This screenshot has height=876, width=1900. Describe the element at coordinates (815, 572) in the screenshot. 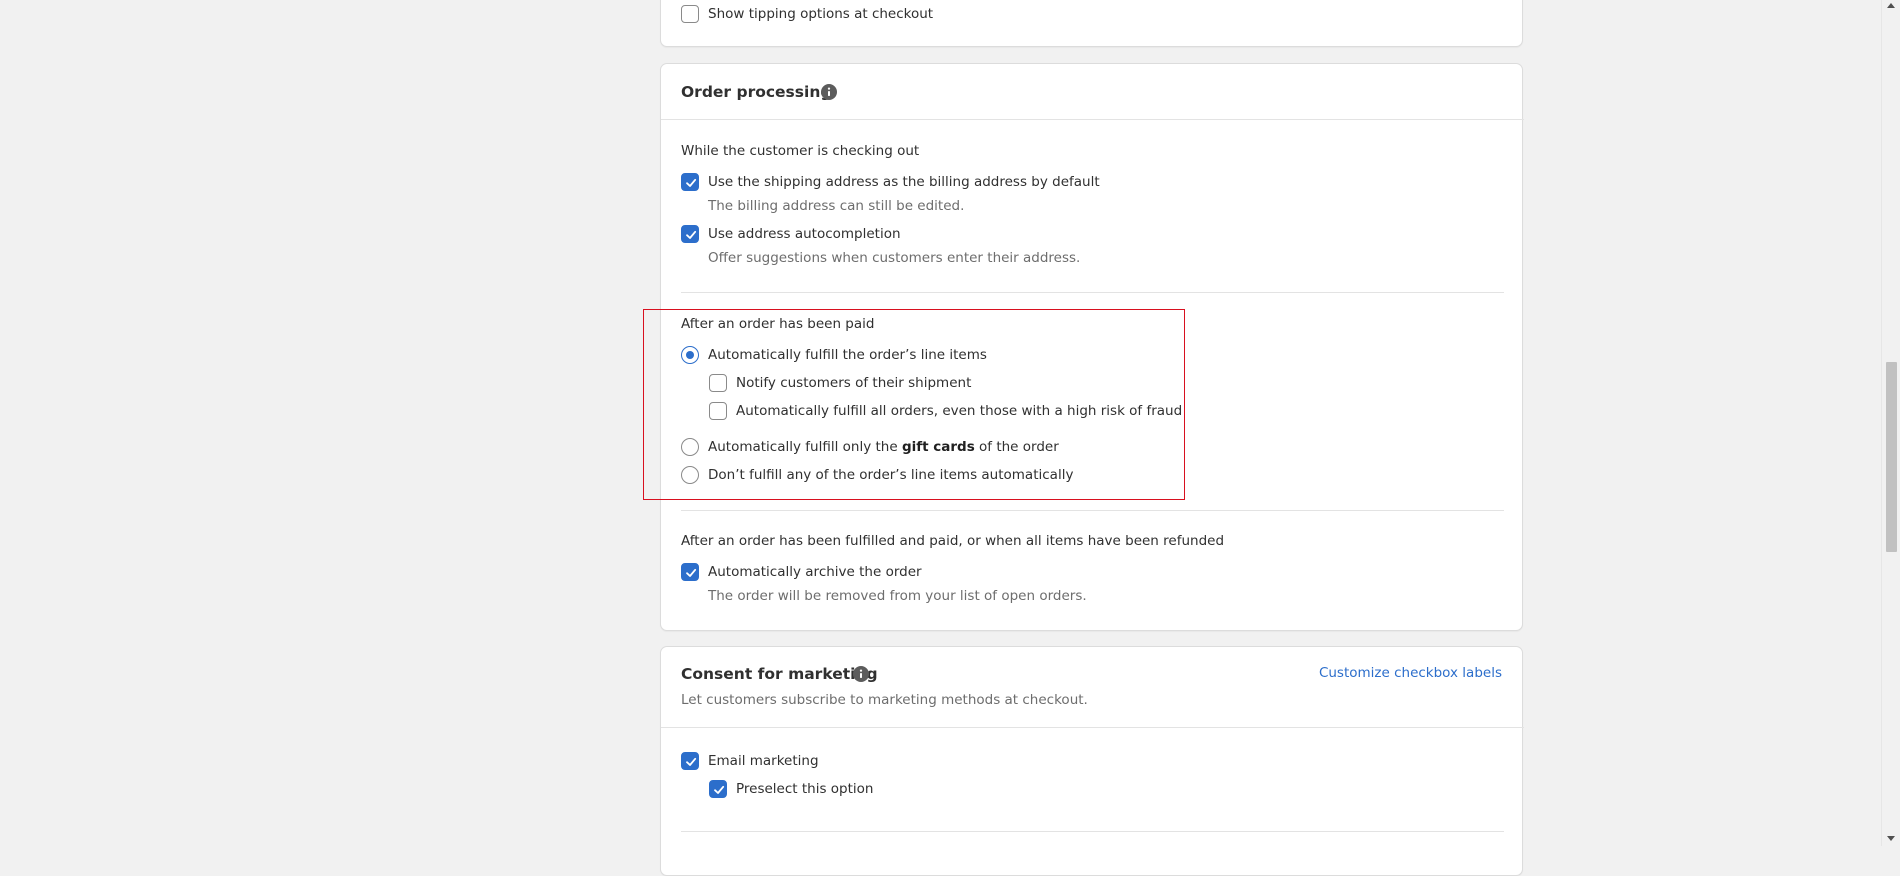

I see `auto-archive-label: Automatically archive the order` at that location.